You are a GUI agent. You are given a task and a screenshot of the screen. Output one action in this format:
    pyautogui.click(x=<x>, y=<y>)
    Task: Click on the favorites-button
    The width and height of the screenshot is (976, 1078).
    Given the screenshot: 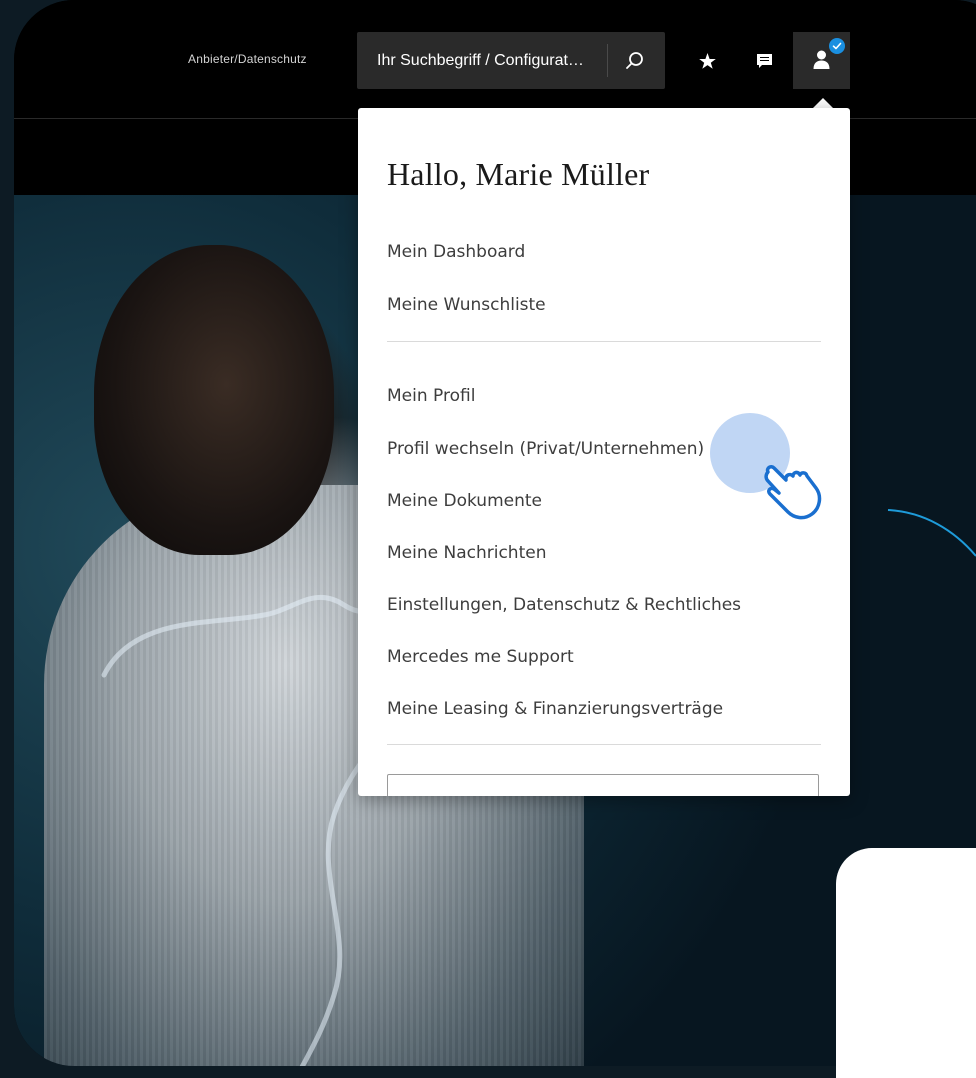 What is the action you would take?
    pyautogui.click(x=707, y=60)
    